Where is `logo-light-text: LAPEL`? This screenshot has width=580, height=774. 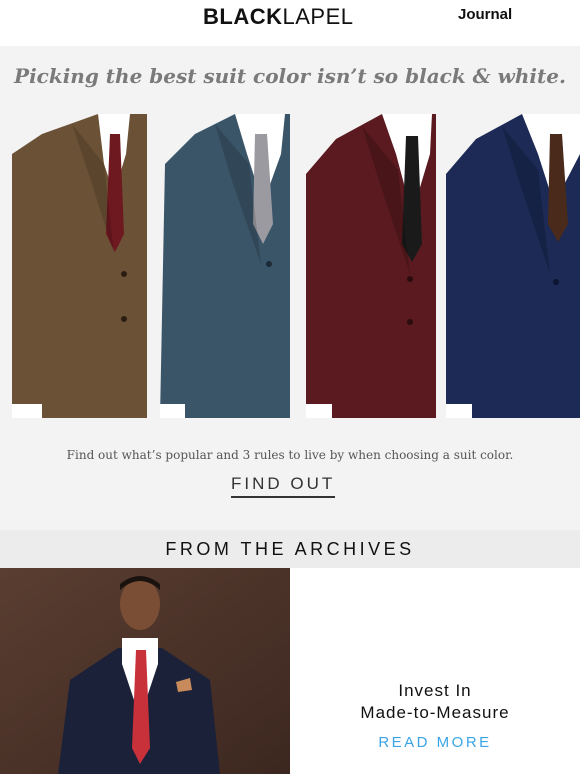 logo-light-text: LAPEL is located at coordinates (318, 16).